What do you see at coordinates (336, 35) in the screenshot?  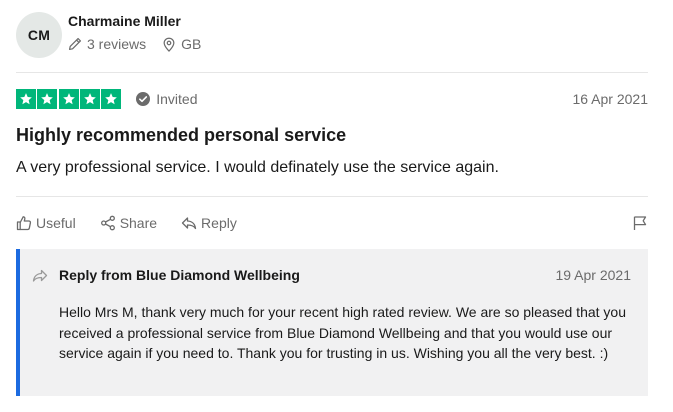 I see `reviewer-header: CM Charmaine Miller 3 reviews GB` at bounding box center [336, 35].